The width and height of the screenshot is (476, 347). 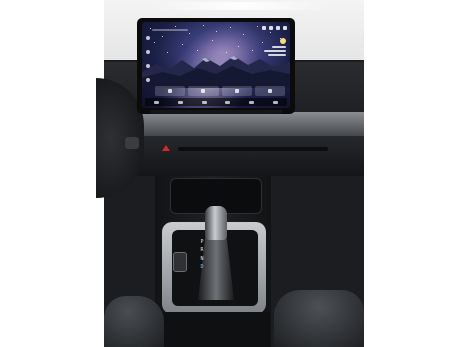 I want to click on driver-seat, so click(x=134, y=321).